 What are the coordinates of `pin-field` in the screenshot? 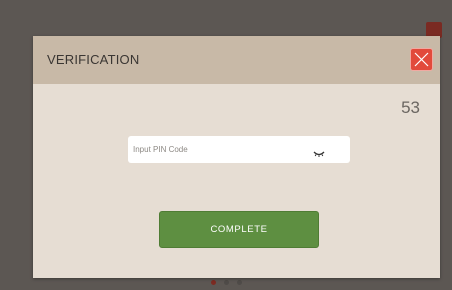 It's located at (239, 149).